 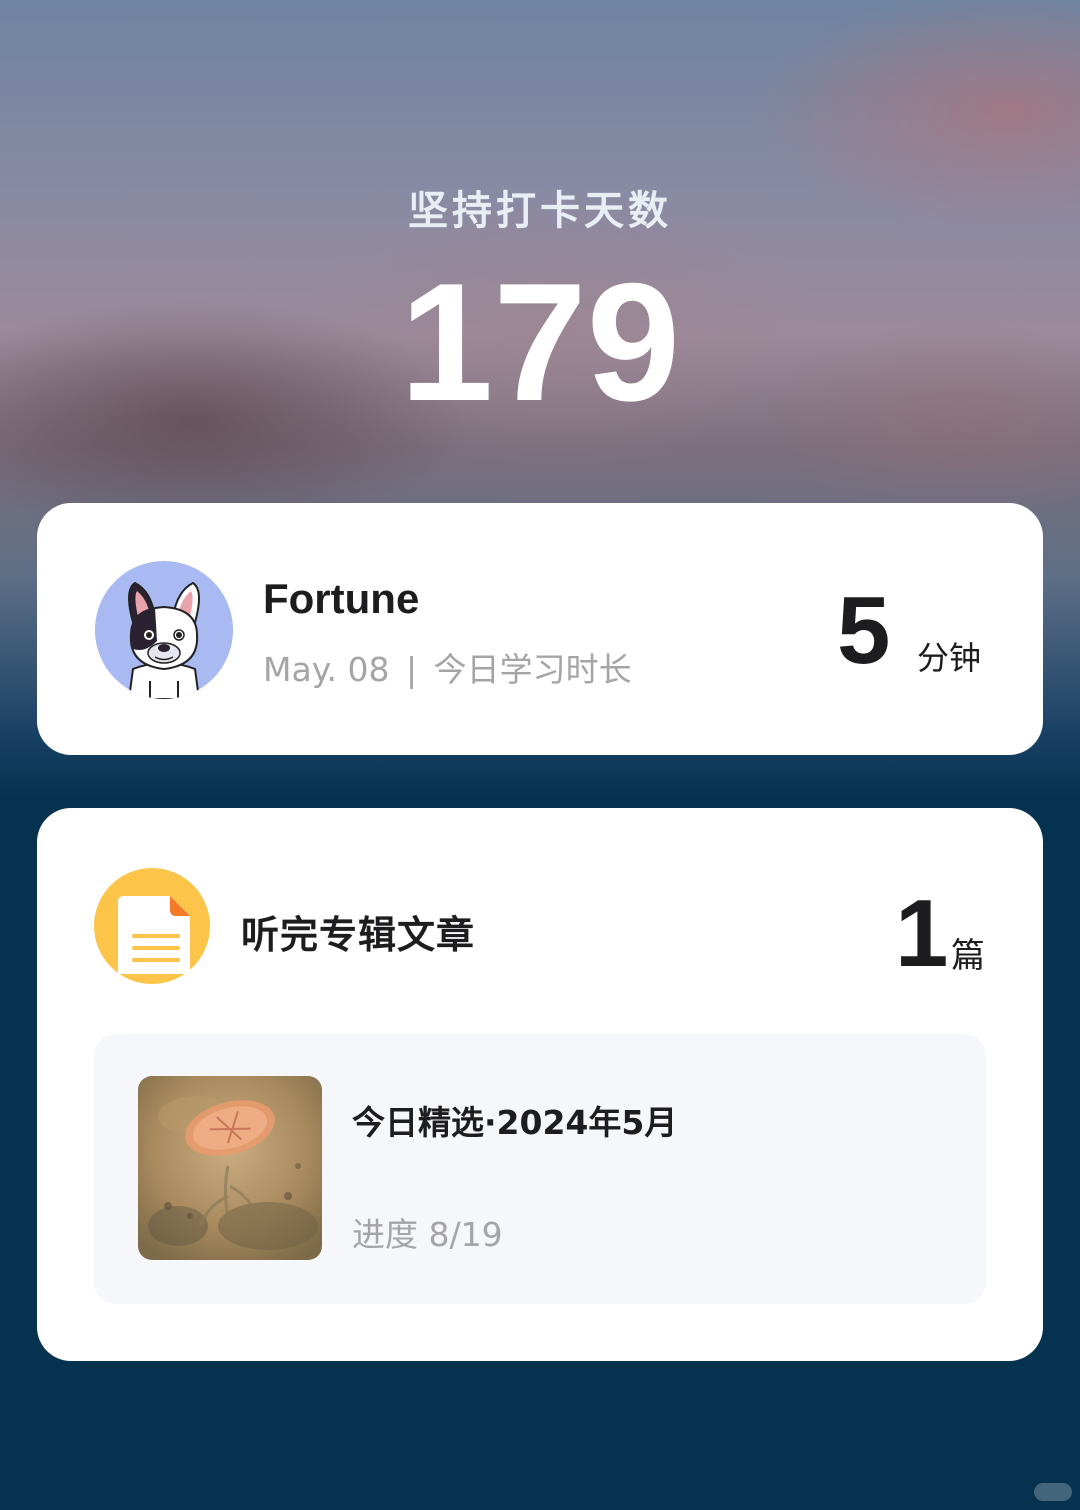 What do you see at coordinates (515, 1122) in the screenshot?
I see `album-title: 今日精选·2024年5月` at bounding box center [515, 1122].